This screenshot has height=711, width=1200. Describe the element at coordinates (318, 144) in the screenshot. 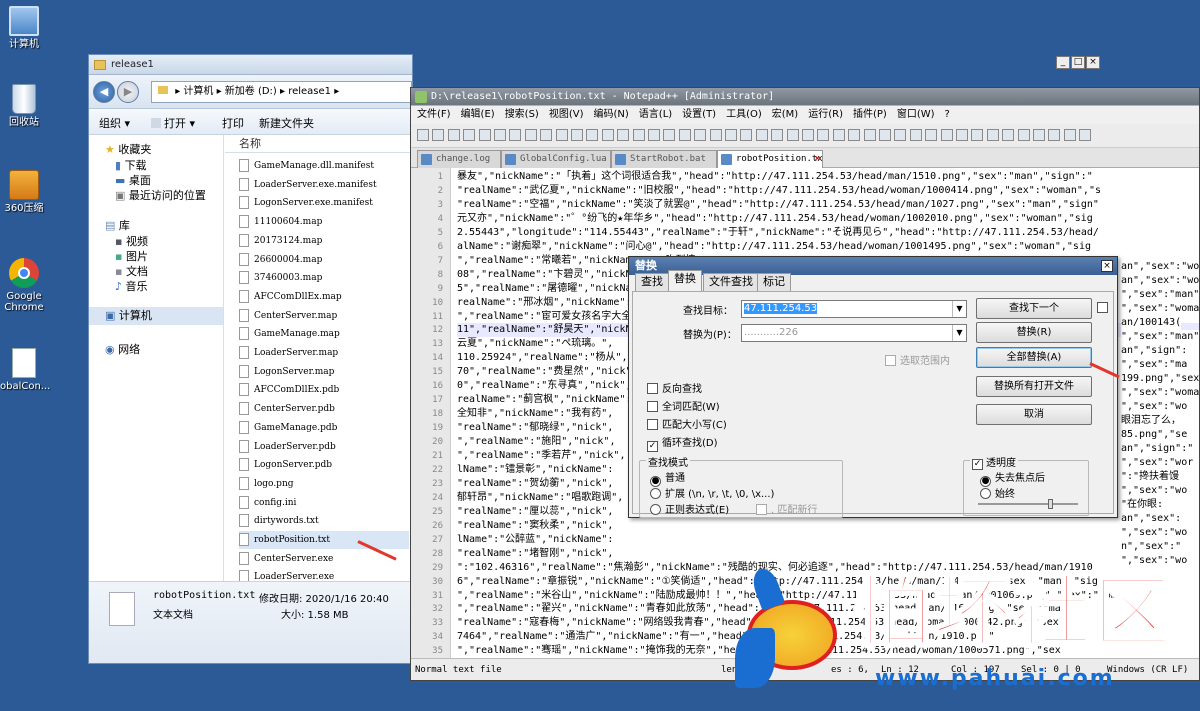

I see `column-header-name: 名称` at that location.